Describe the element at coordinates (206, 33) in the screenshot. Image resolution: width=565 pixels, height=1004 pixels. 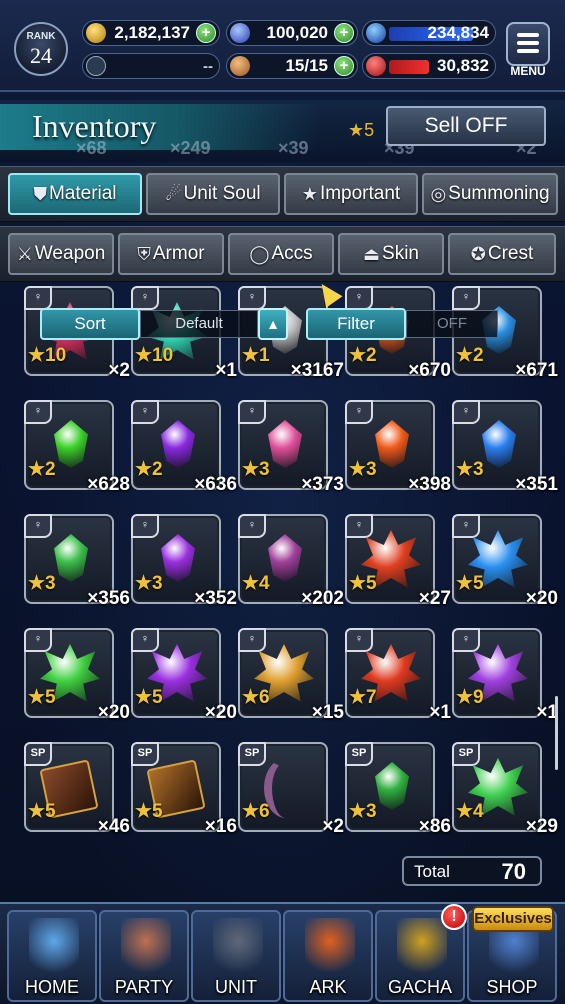
I see `add-gil-button: +` at that location.